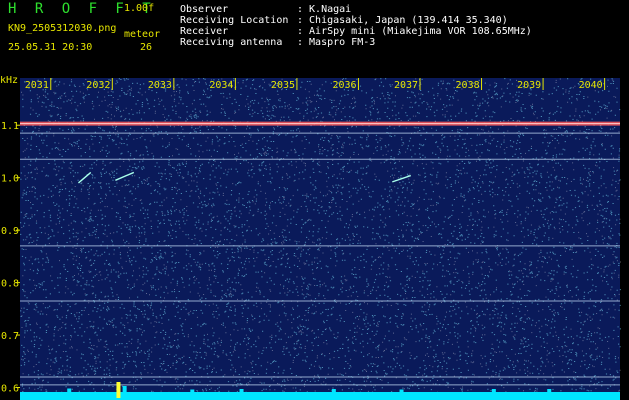 The width and height of the screenshot is (629, 400). What do you see at coordinates (98, 85) in the screenshot?
I see `x-tick-label: 2032` at bounding box center [98, 85].